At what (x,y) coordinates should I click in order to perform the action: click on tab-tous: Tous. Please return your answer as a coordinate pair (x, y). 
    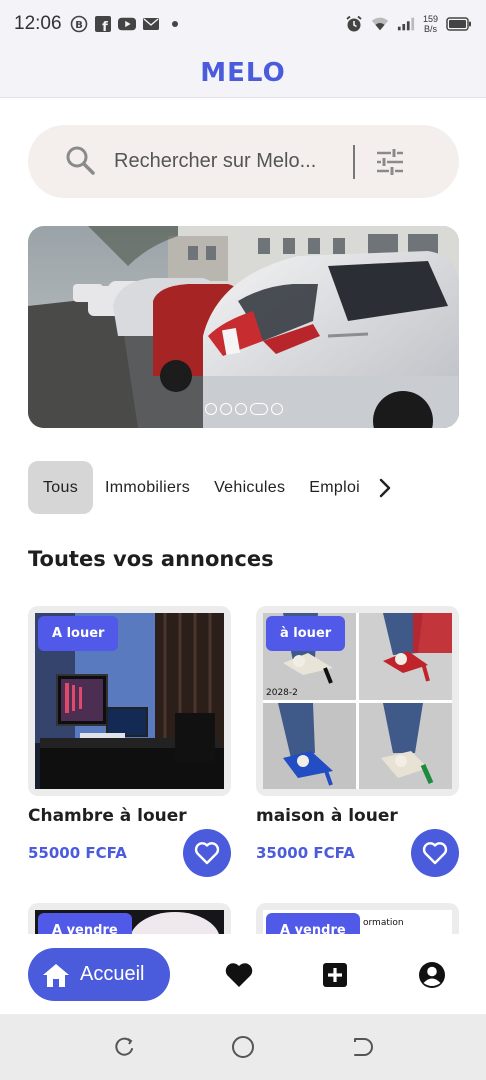
    Looking at the image, I should click on (60, 487).